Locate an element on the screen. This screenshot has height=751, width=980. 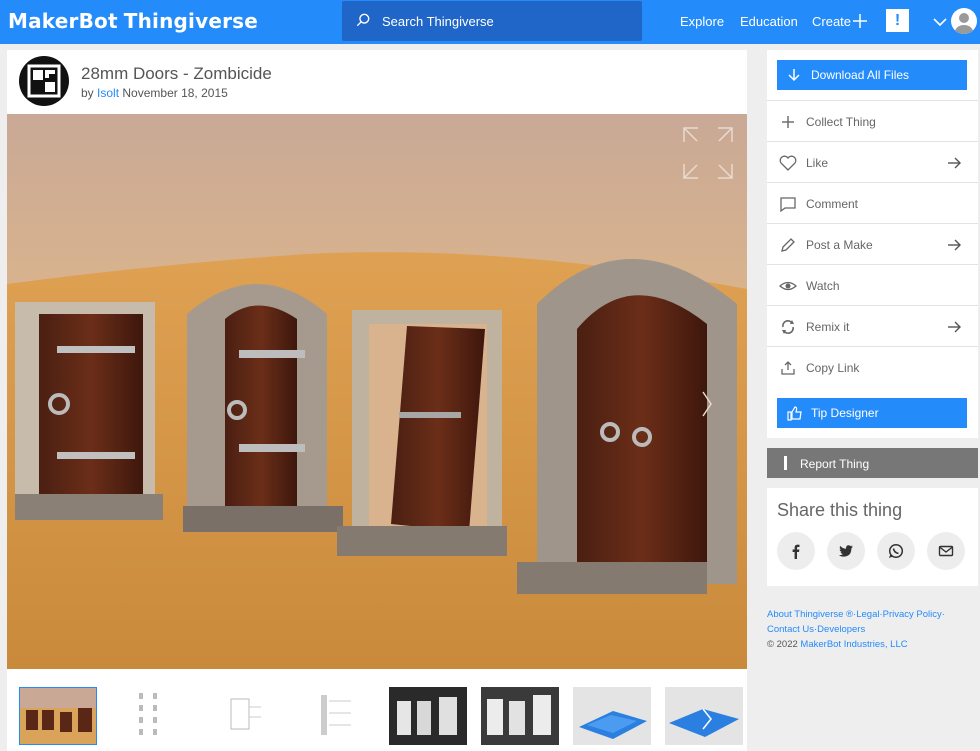
share-email-button is located at coordinates (946, 551).